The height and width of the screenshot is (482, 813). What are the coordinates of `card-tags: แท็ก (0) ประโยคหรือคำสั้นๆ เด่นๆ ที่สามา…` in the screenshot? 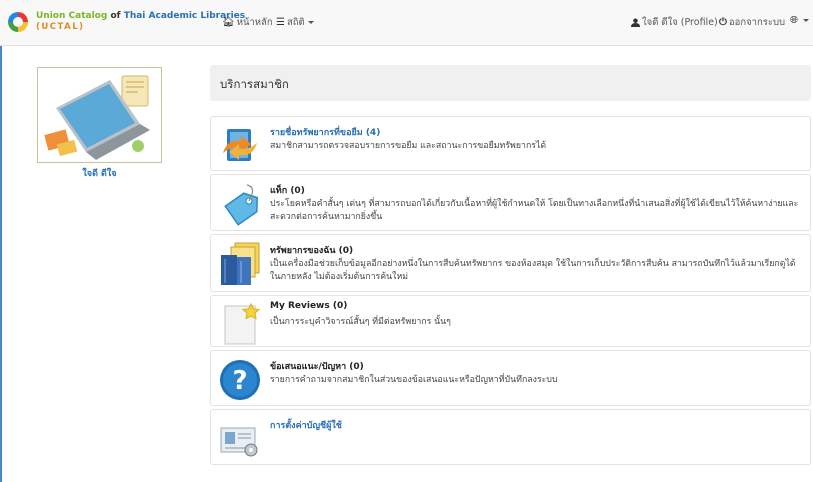 It's located at (510, 202).